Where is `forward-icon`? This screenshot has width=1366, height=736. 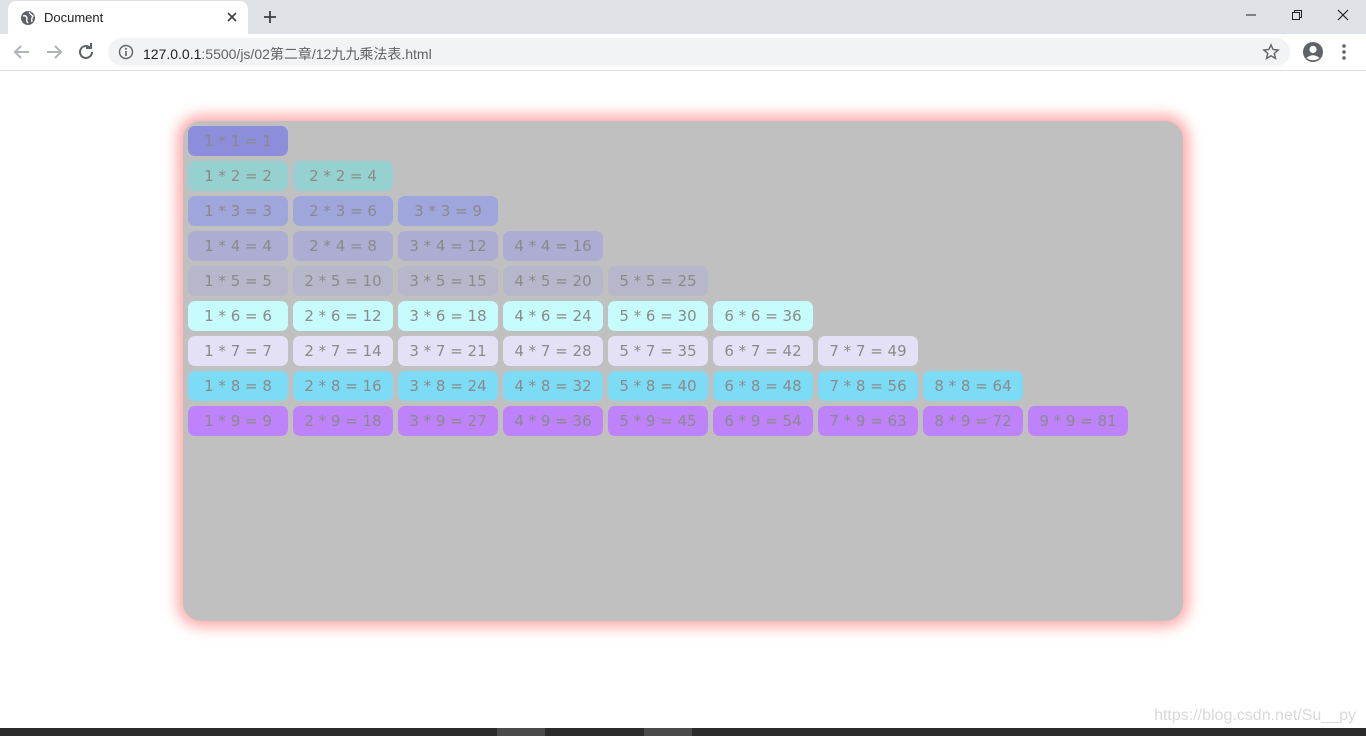 forward-icon is located at coordinates (54, 52).